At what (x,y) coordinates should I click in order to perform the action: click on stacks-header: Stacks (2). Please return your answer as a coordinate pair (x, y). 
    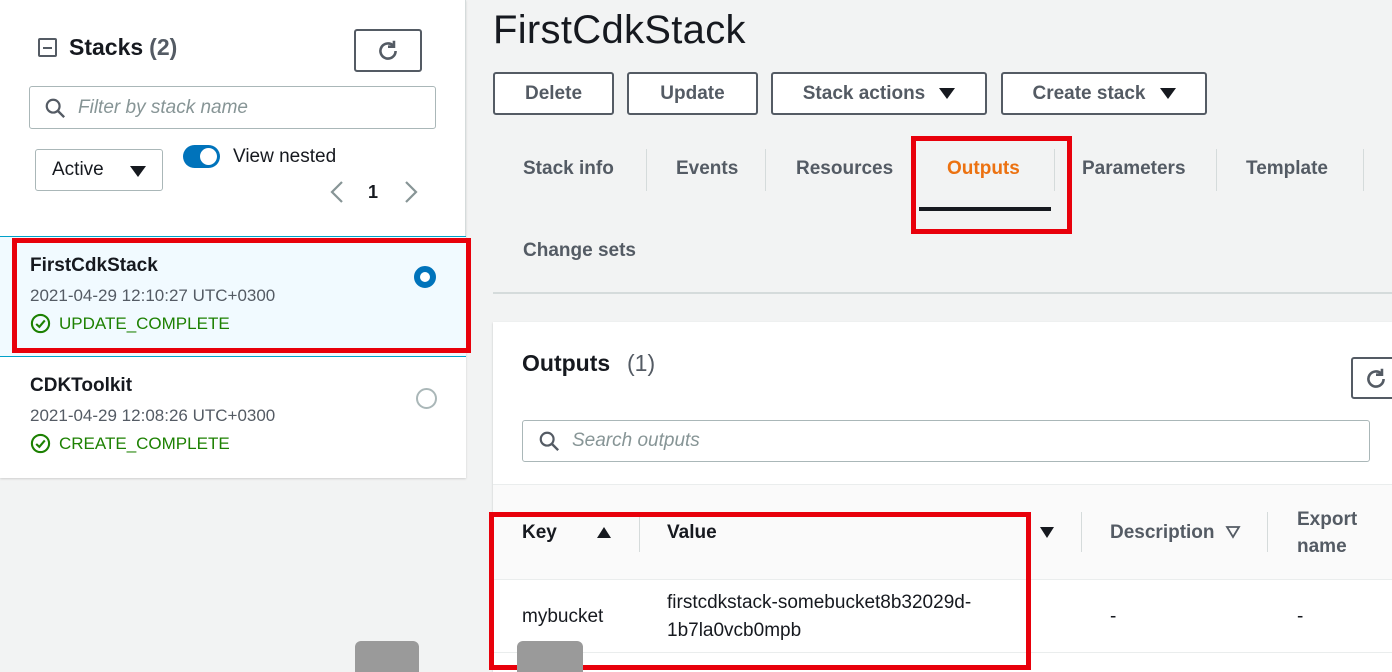
    Looking at the image, I should click on (107, 47).